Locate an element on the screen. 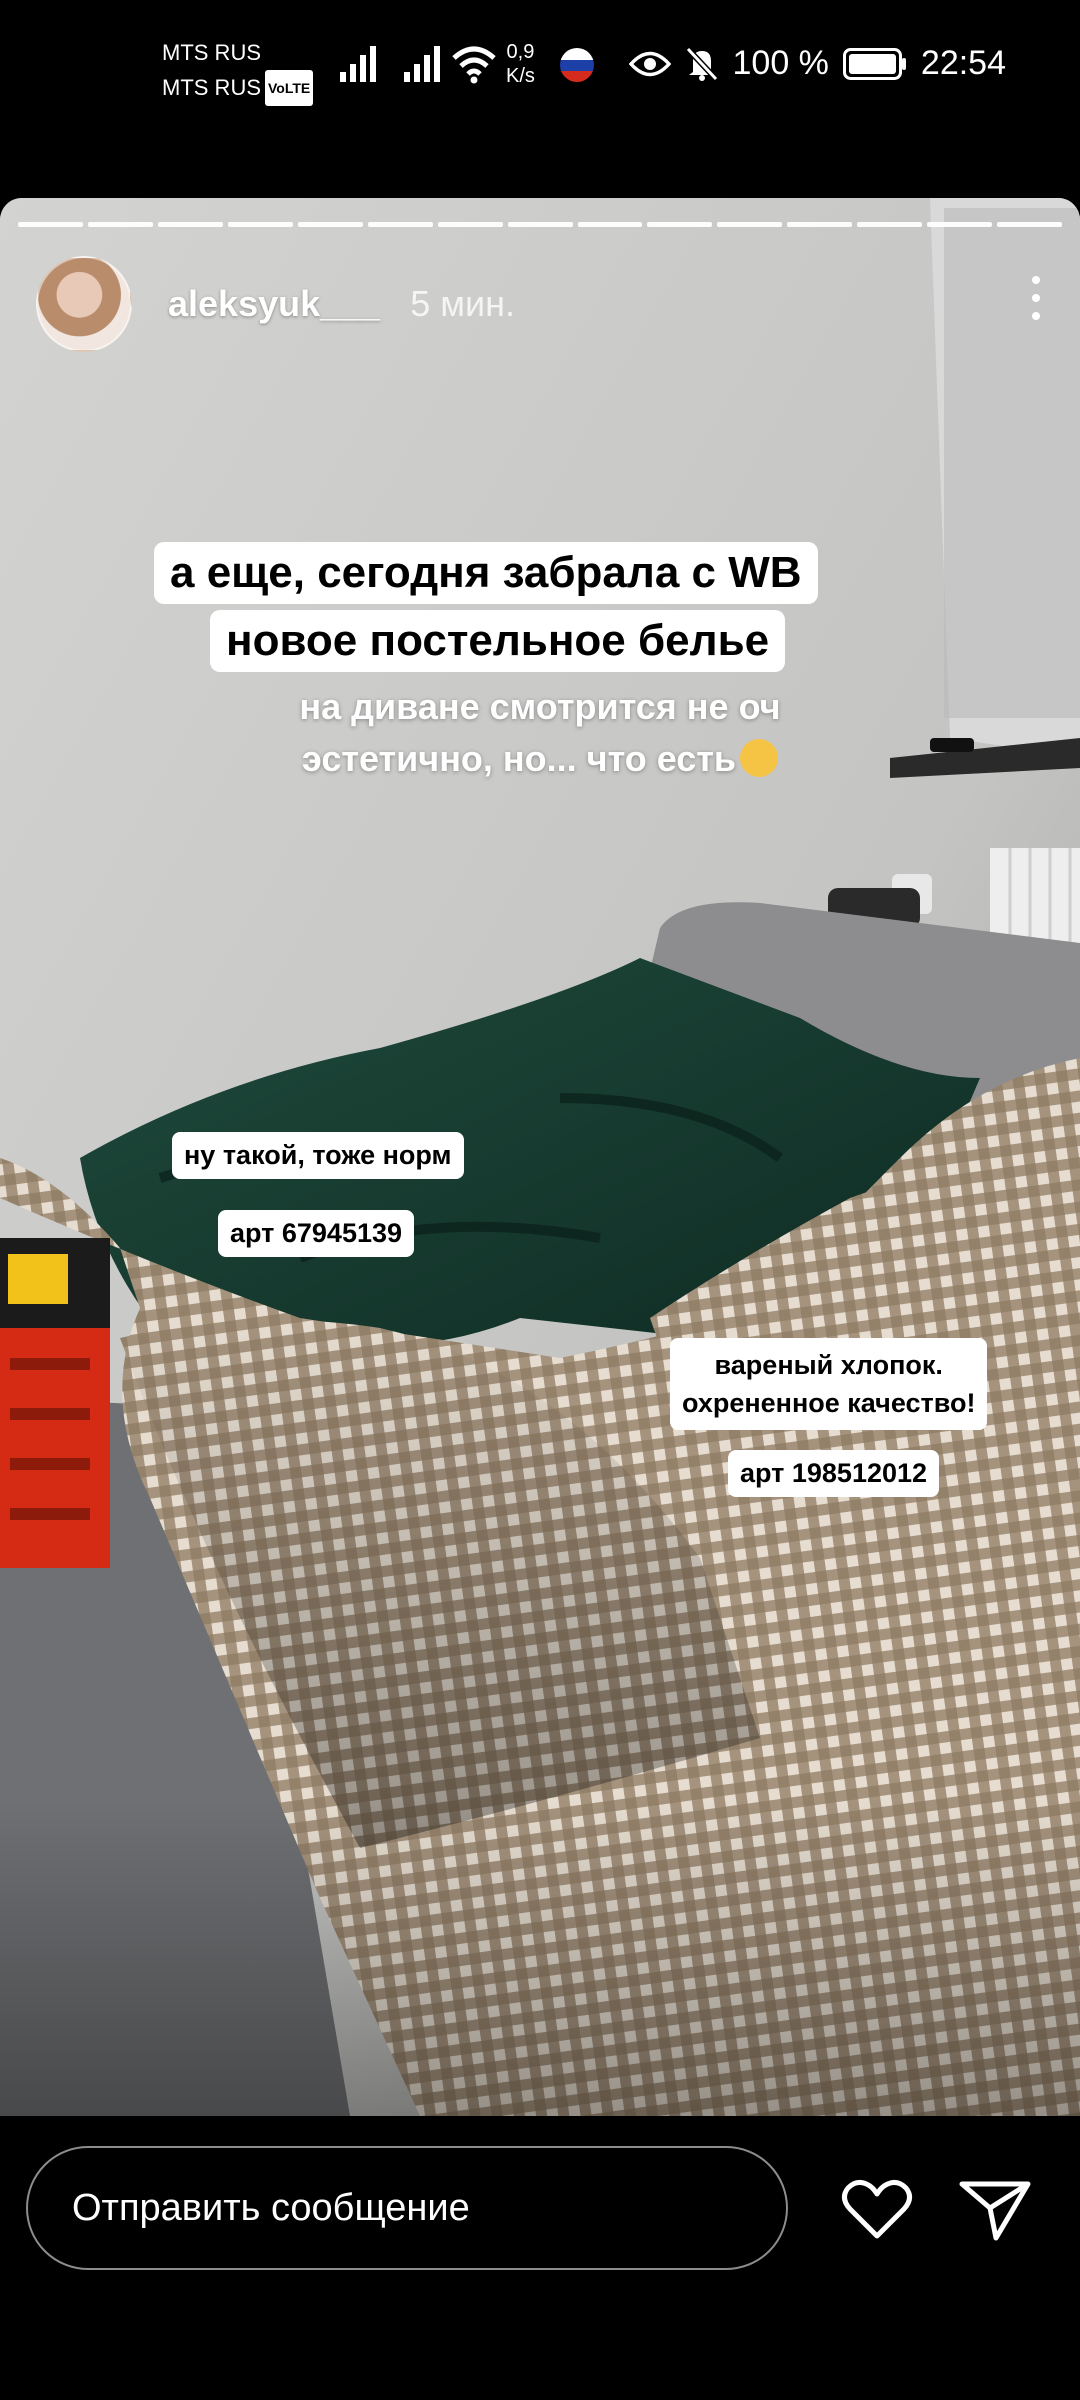  status-right: 100 % 22:54 is located at coordinates (817, 63).